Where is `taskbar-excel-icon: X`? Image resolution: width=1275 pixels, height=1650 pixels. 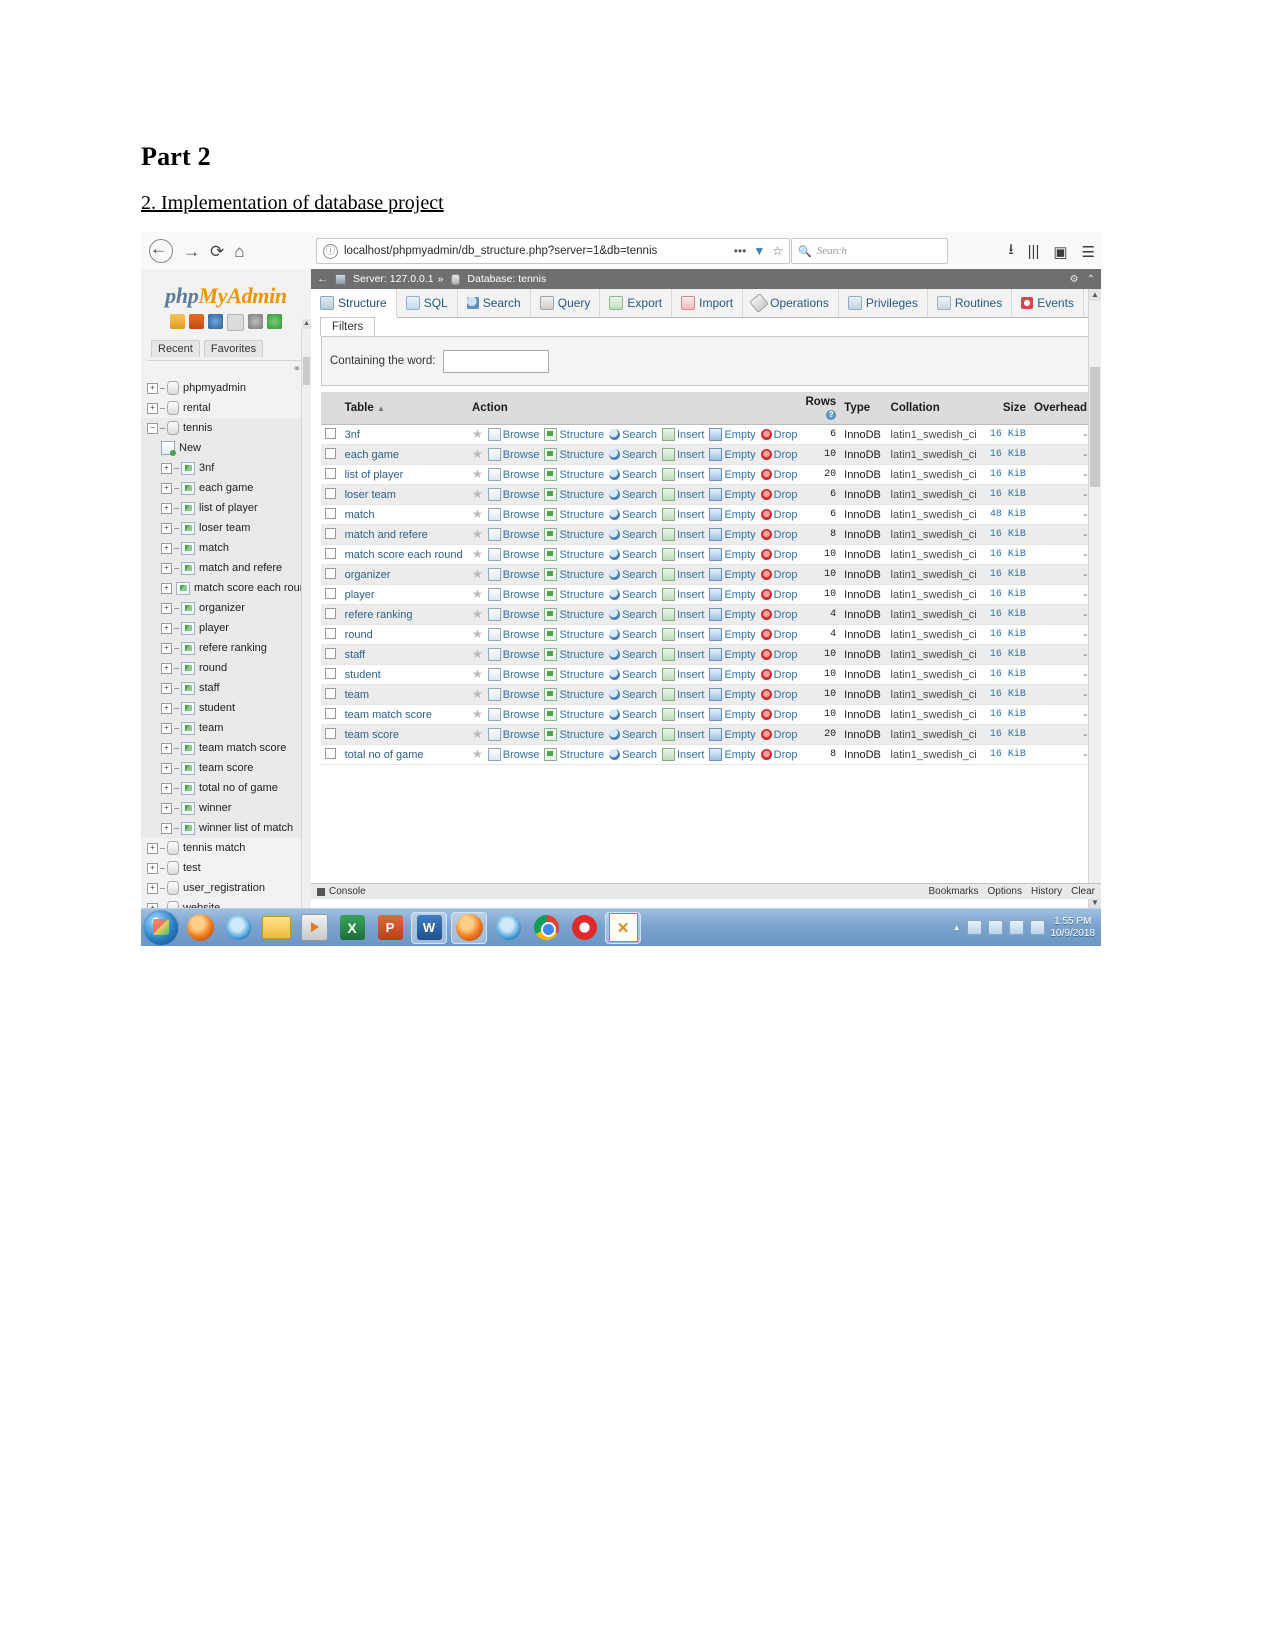
taskbar-excel-icon: X is located at coordinates (352, 928).